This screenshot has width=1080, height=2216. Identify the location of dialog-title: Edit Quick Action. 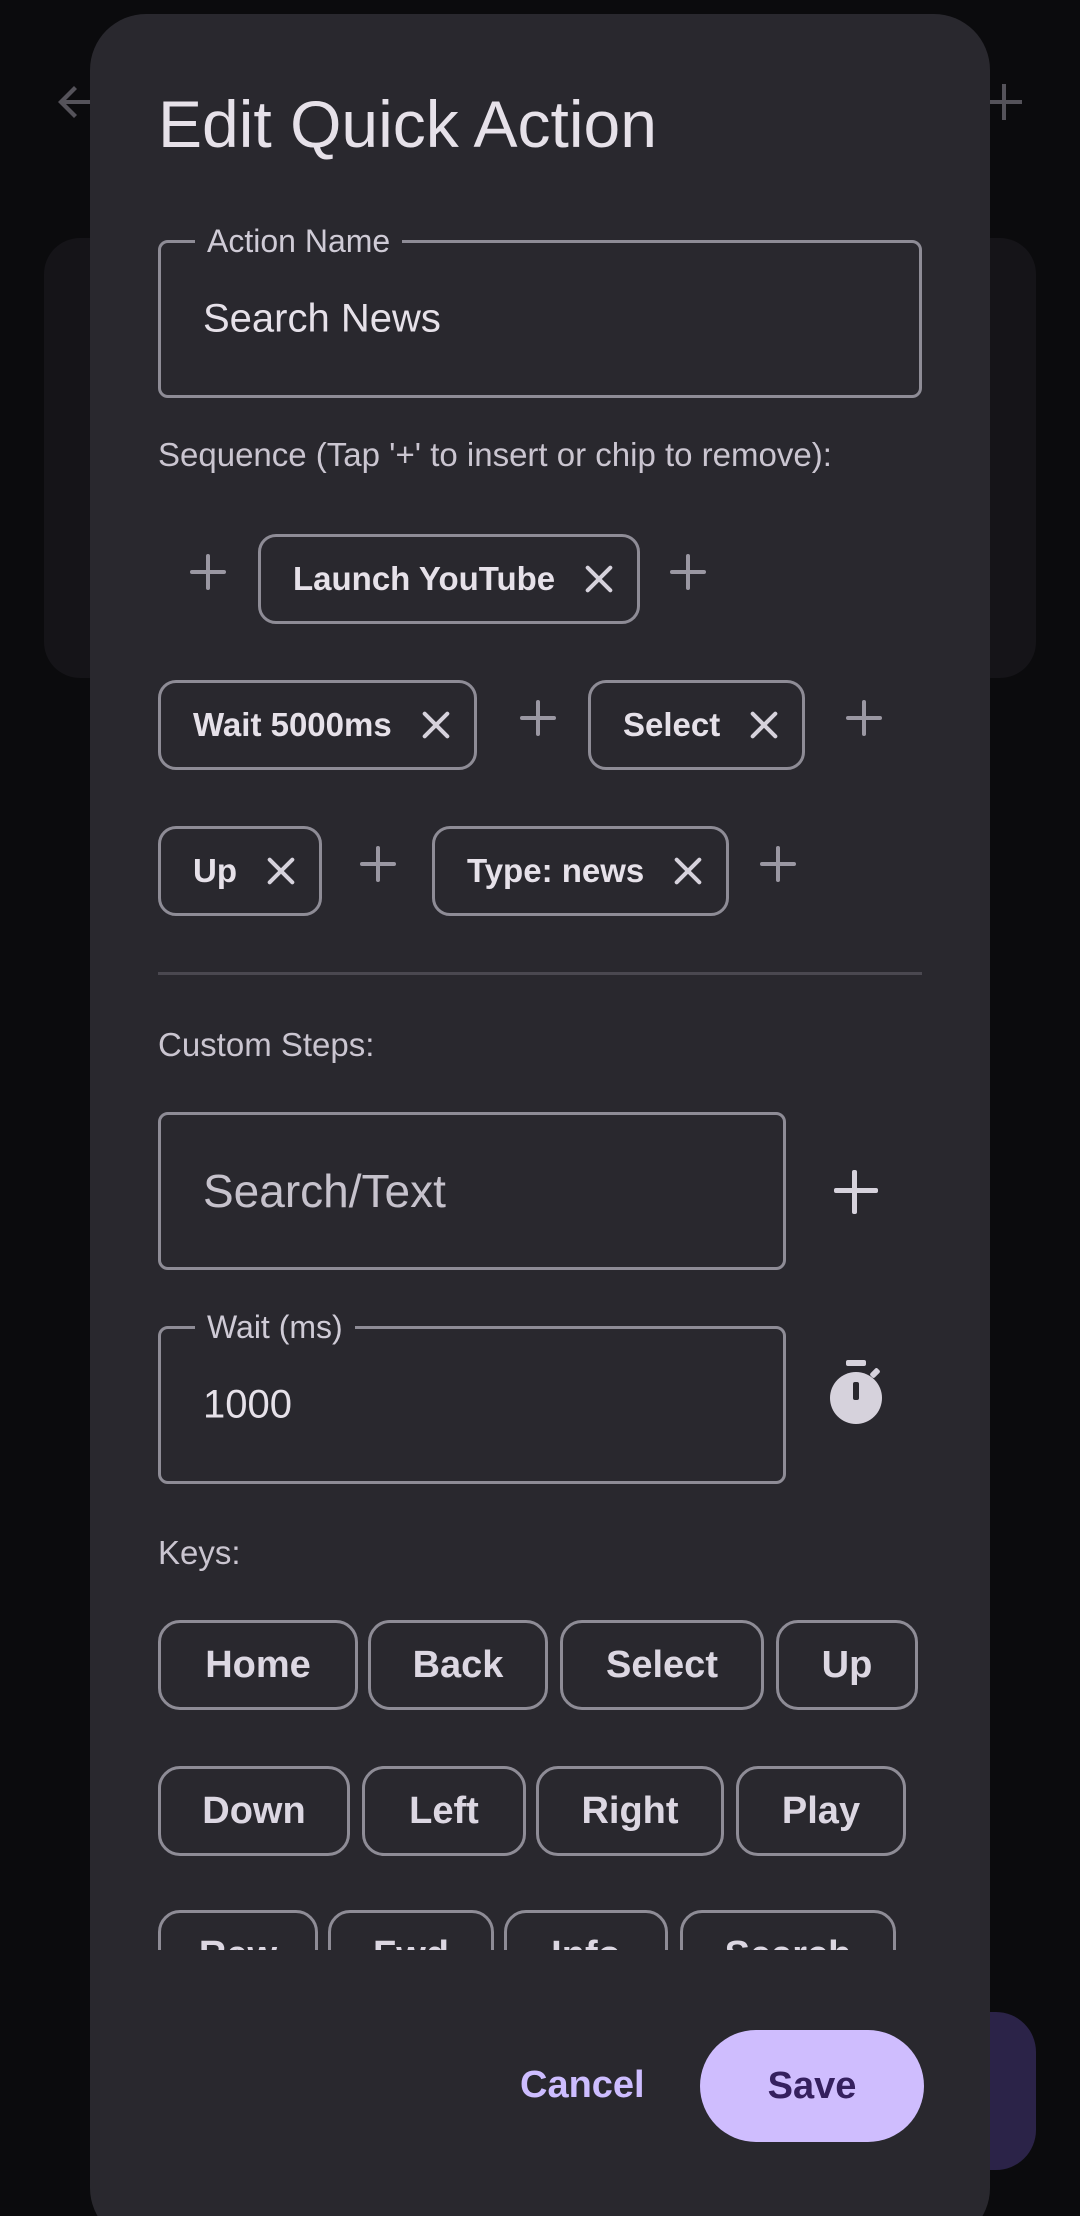
(407, 124).